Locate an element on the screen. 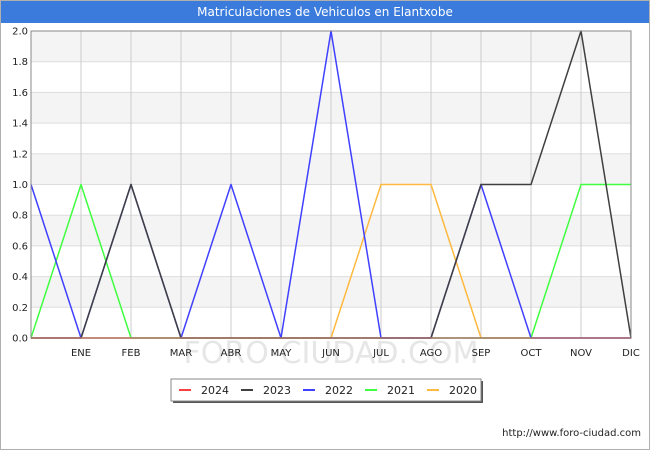  legend-label-2023: 2023 is located at coordinates (277, 390).